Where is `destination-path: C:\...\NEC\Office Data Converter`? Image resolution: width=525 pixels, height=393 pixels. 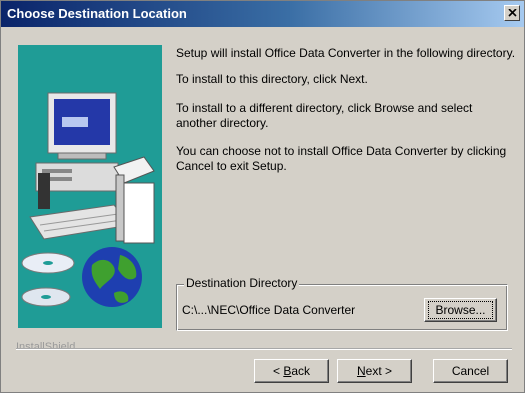
destination-path: C:\...\NEC\Office Data Converter is located at coordinates (269, 310).